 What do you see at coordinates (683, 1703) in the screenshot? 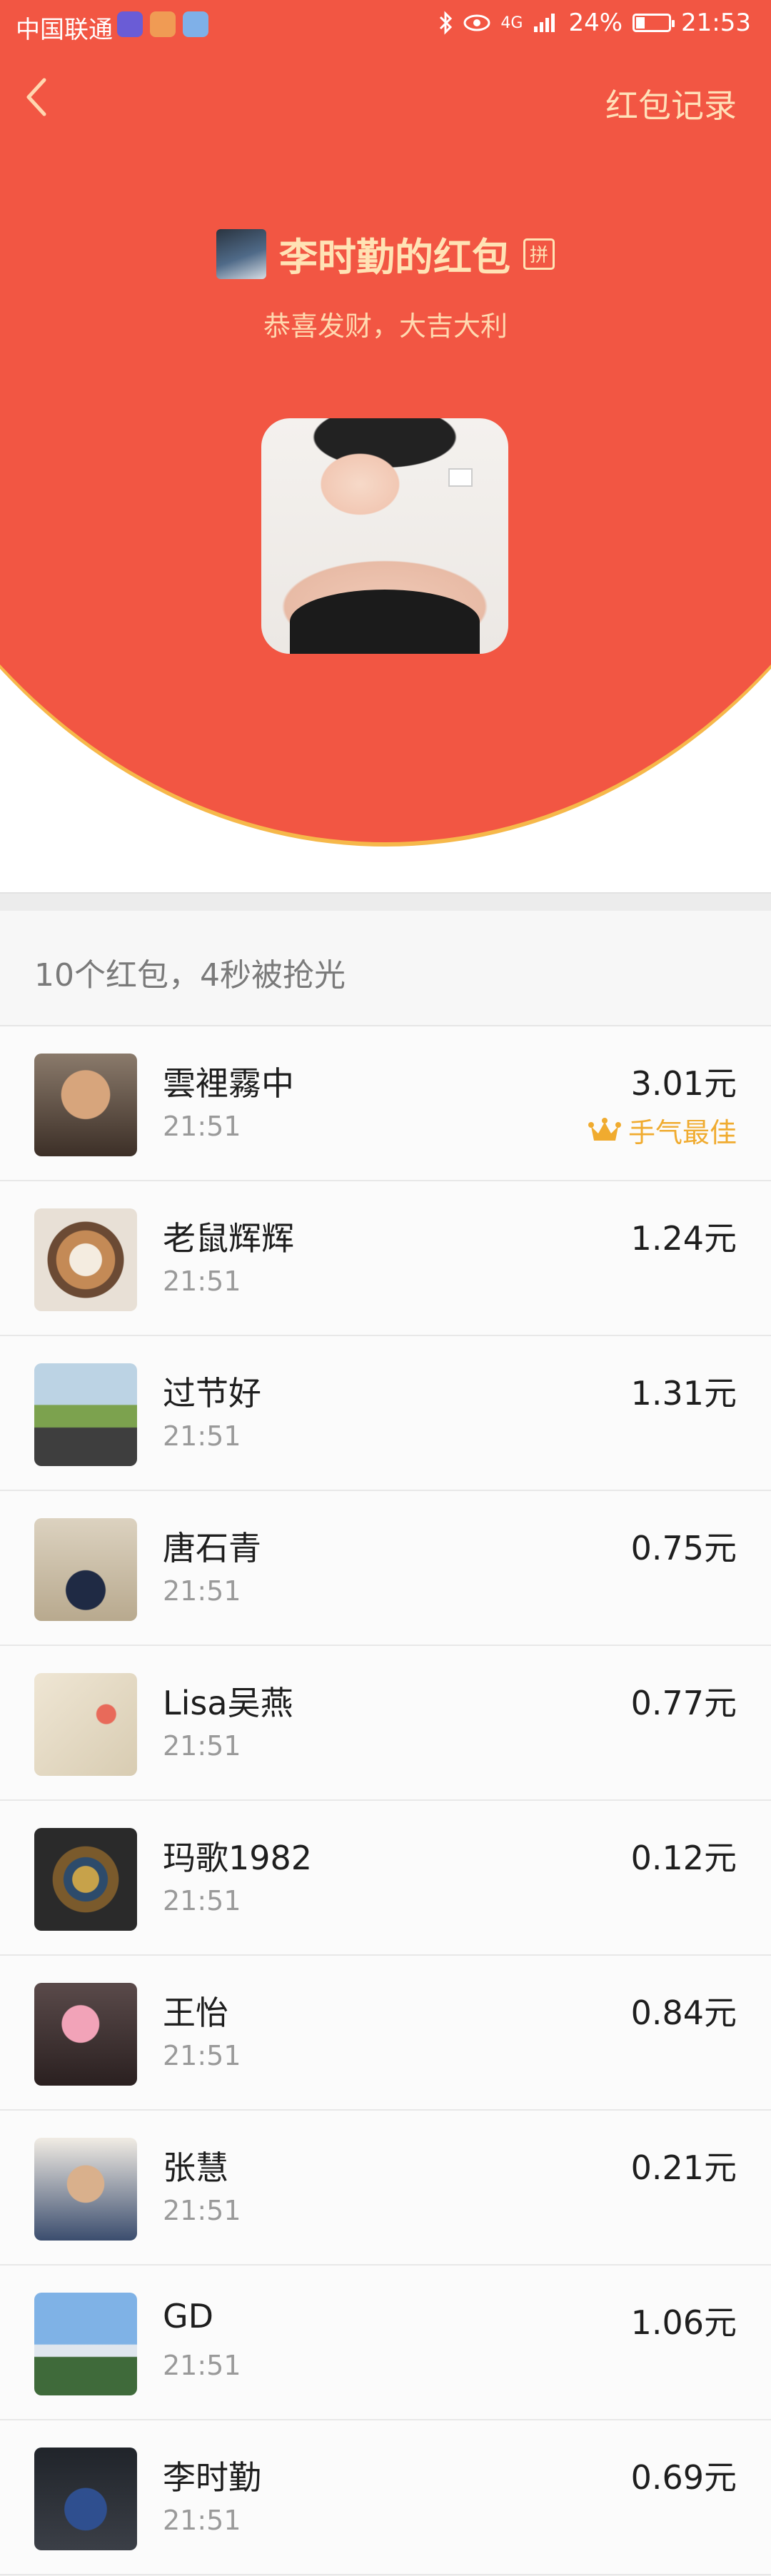
I see `claim-amount: 0.77元` at bounding box center [683, 1703].